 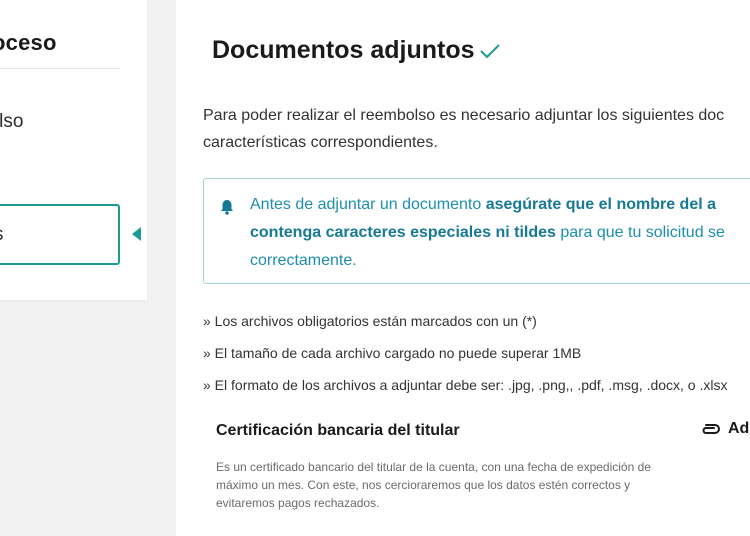 I want to click on notice-line1-pre: Antes de adjuntar un documento, so click(x=368, y=204).